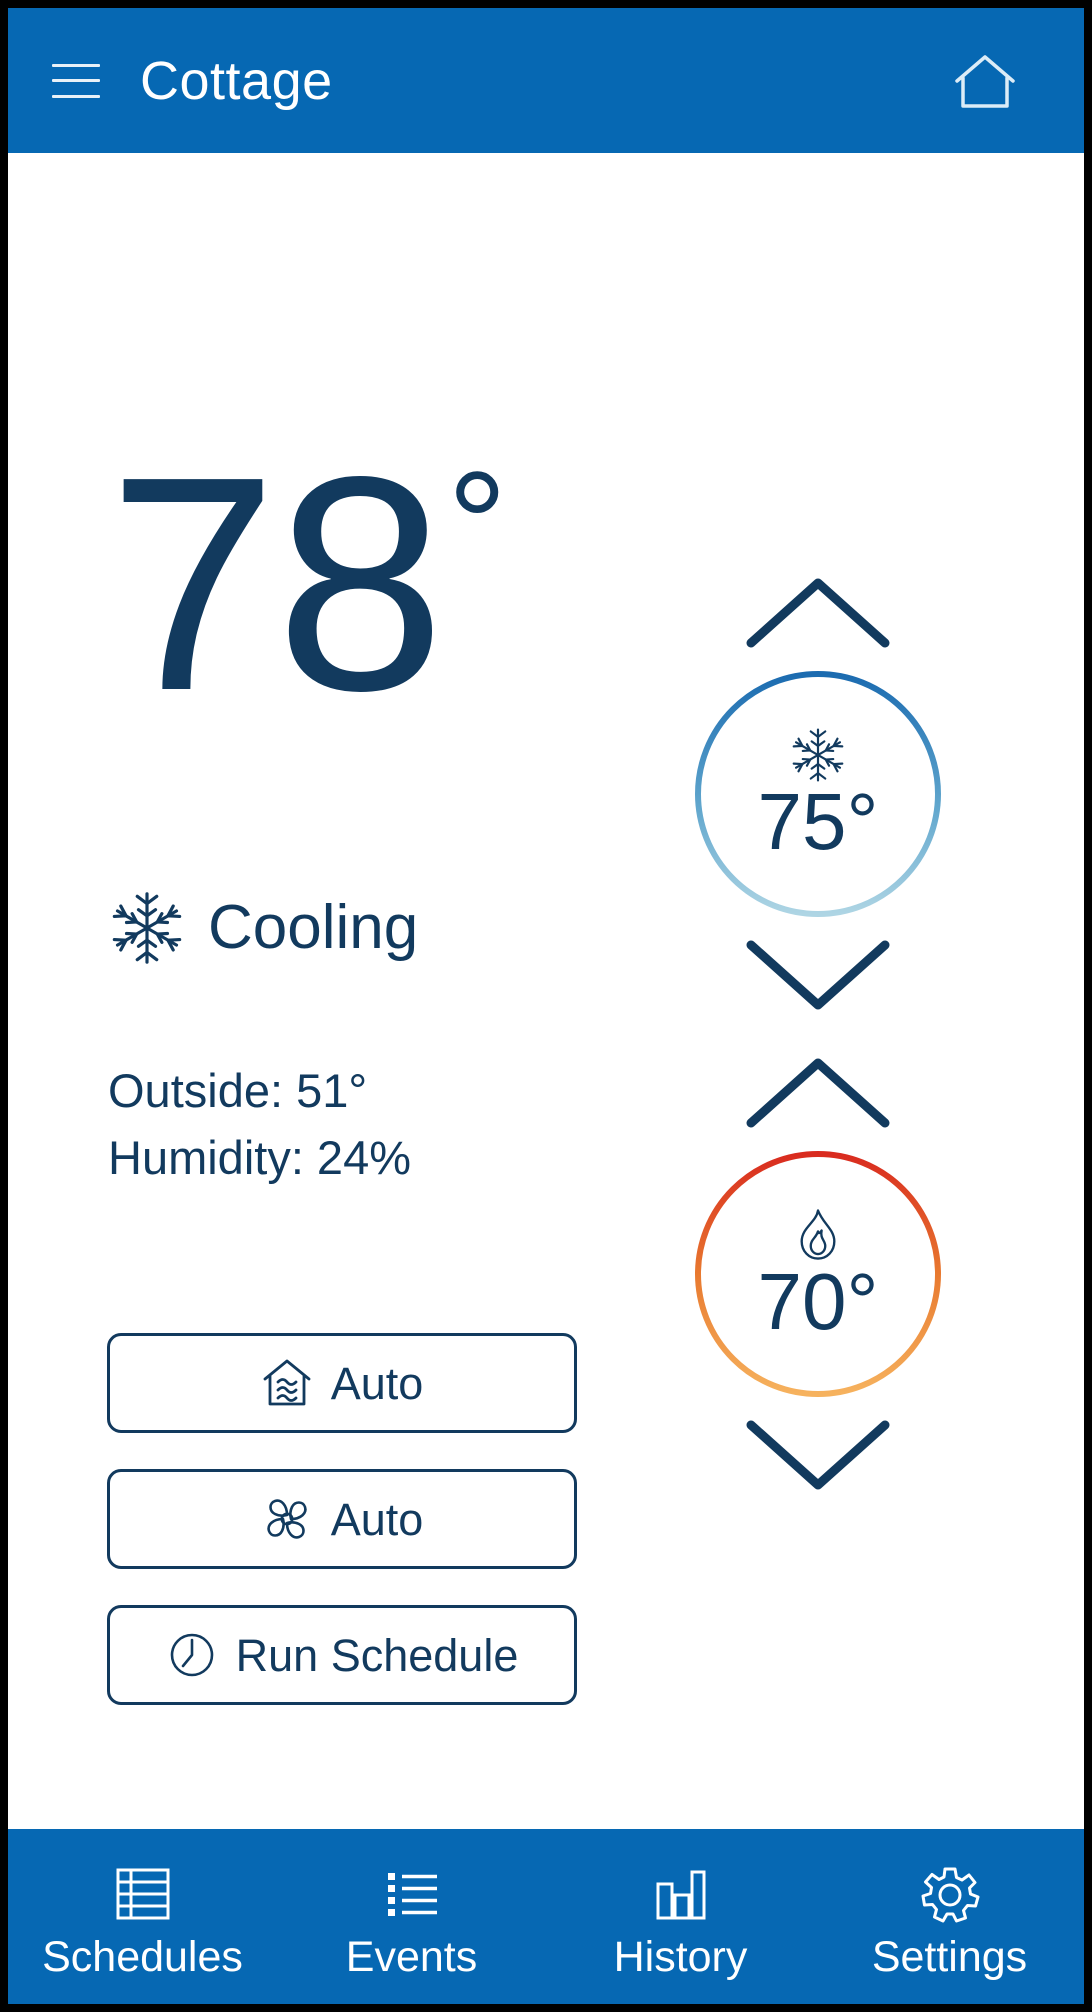 The image size is (1092, 2012). I want to click on heat-setpoint-content: 70°, so click(818, 1276).